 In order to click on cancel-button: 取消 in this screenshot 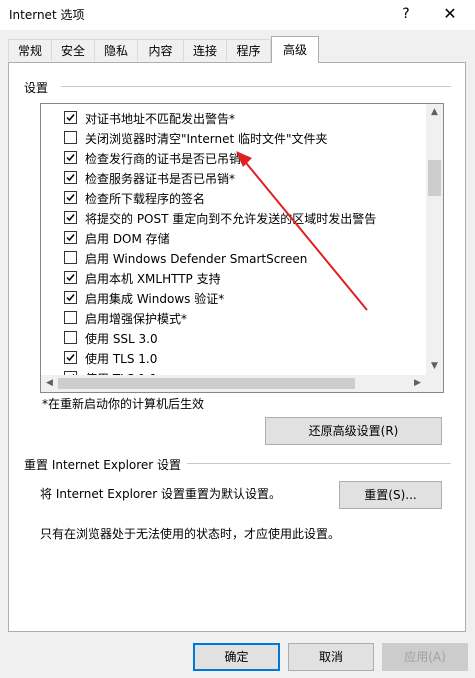, I will do `click(331, 657)`.